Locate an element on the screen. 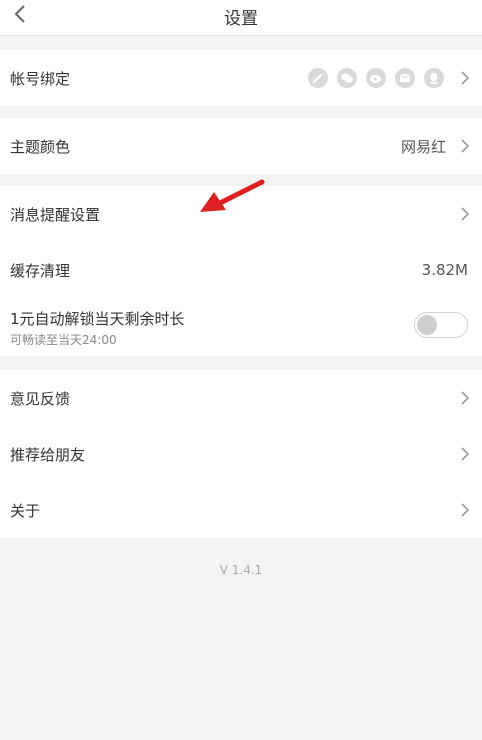  social-icons is located at coordinates (376, 78).